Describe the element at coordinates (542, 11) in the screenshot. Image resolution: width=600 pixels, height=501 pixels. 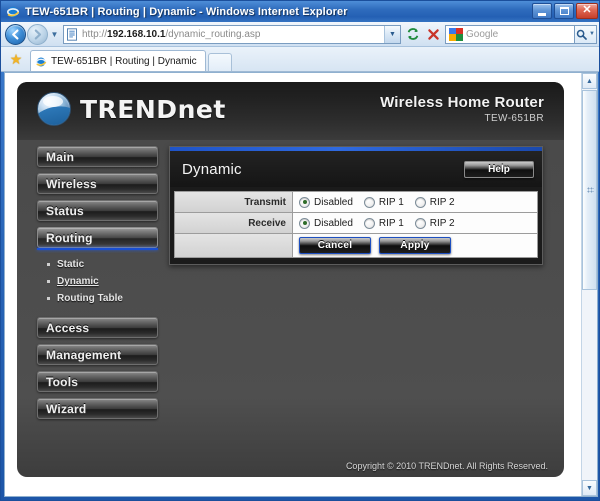
I see `minimize-button` at that location.